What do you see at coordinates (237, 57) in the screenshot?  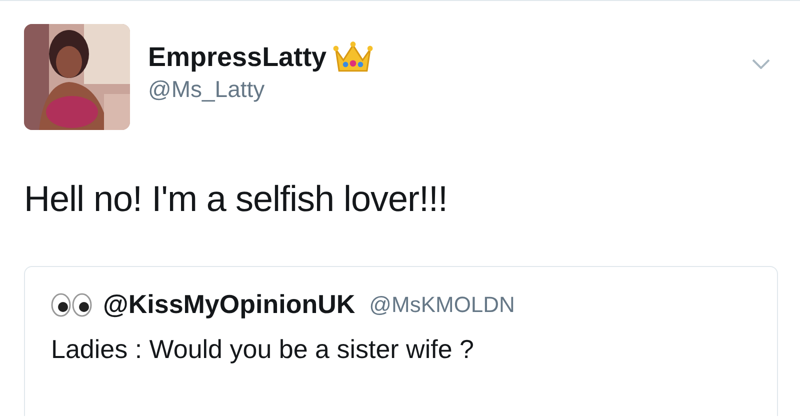 I see `display-name: EmpressLatty` at bounding box center [237, 57].